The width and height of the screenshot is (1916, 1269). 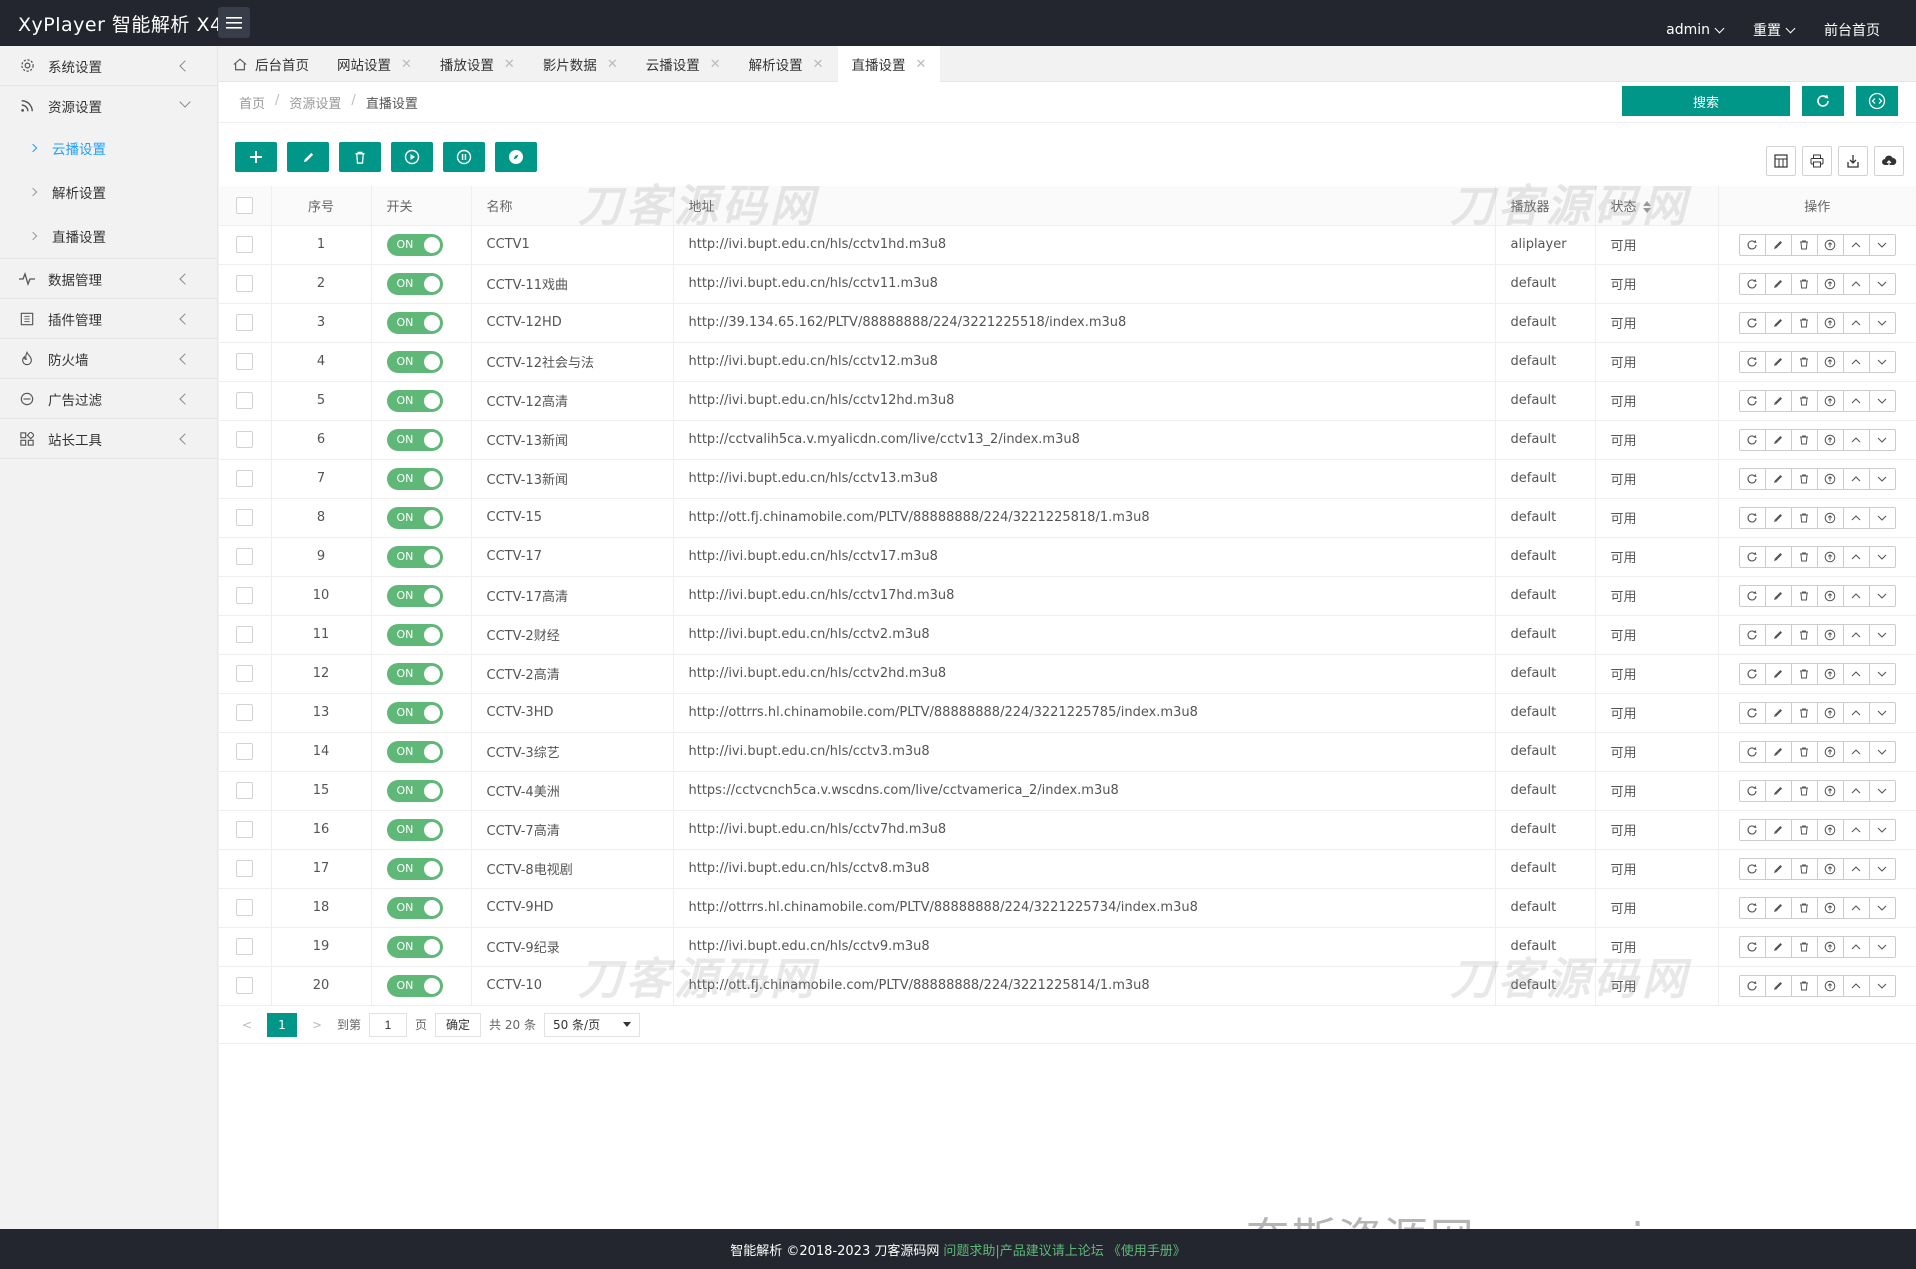 What do you see at coordinates (1852, 30) in the screenshot?
I see `frontend-link: 前台首页` at bounding box center [1852, 30].